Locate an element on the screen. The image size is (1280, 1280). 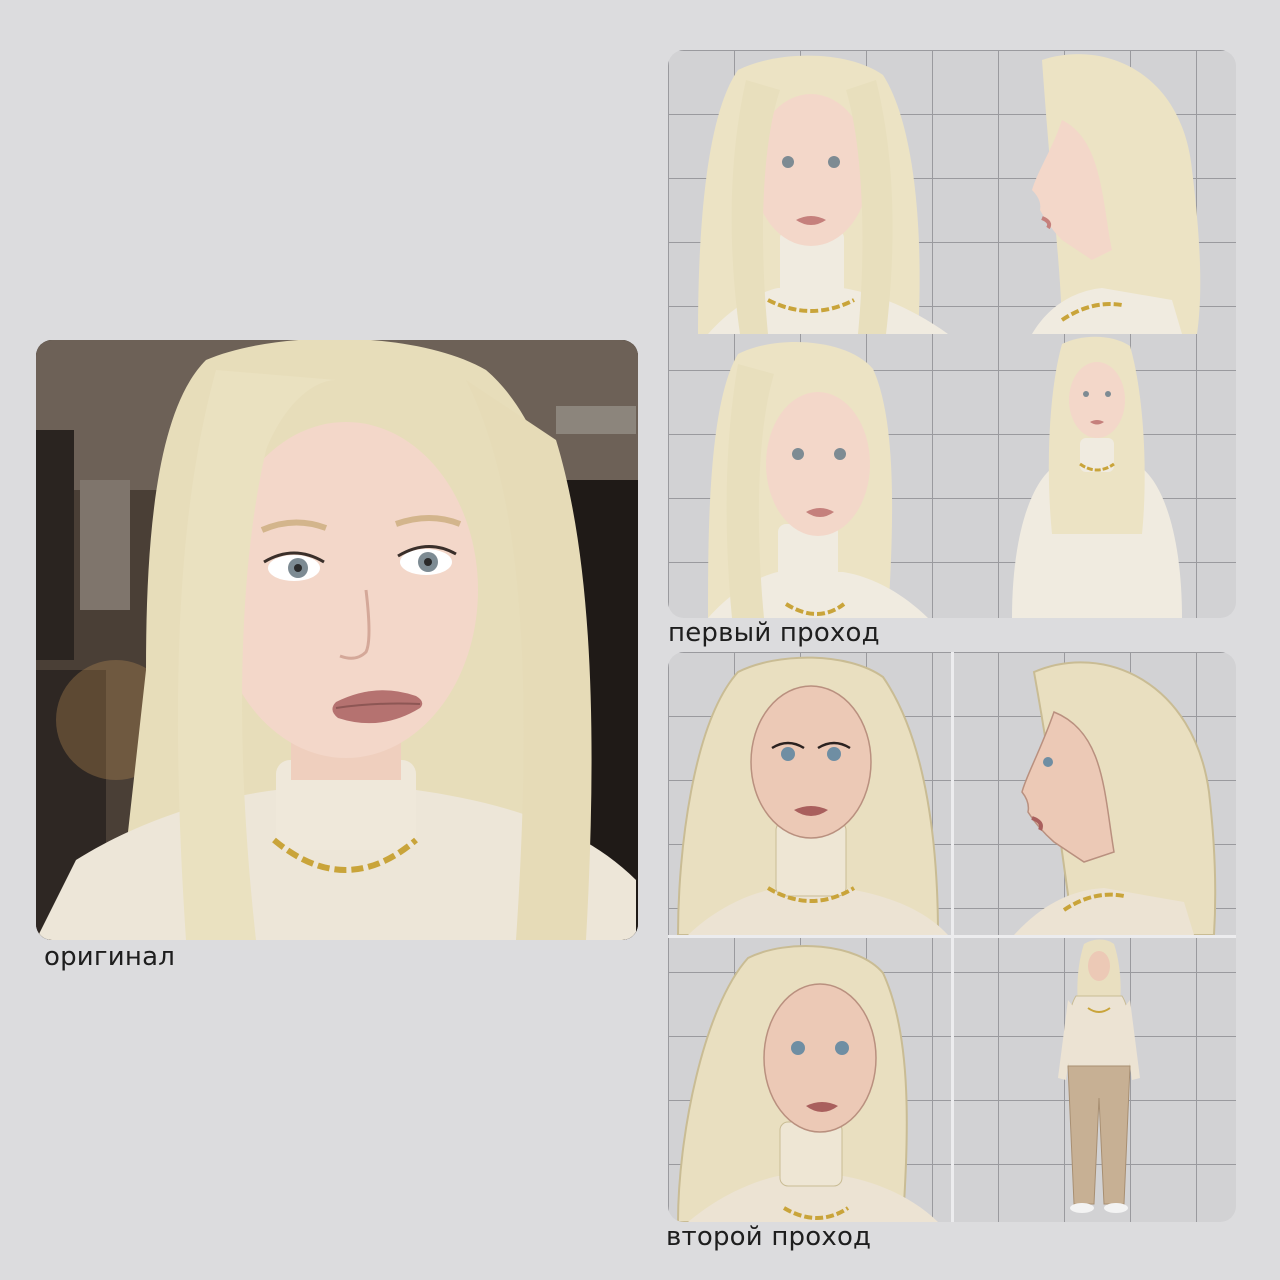
first-pass-front-portrait is located at coordinates (810, 192).